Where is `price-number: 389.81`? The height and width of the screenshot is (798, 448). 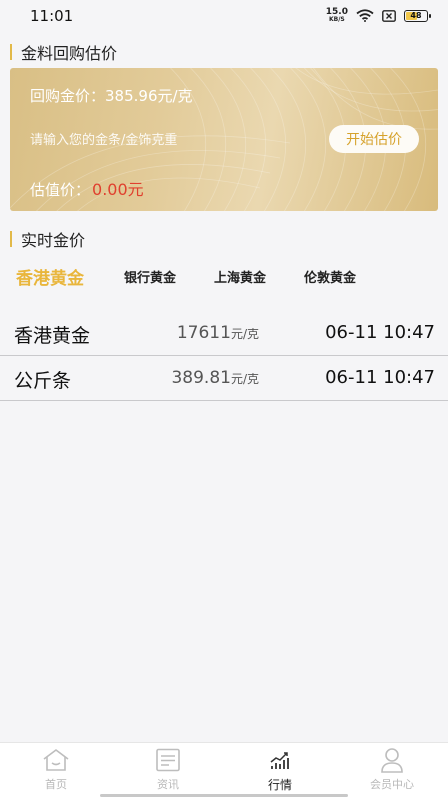 price-number: 389.81 is located at coordinates (201, 378).